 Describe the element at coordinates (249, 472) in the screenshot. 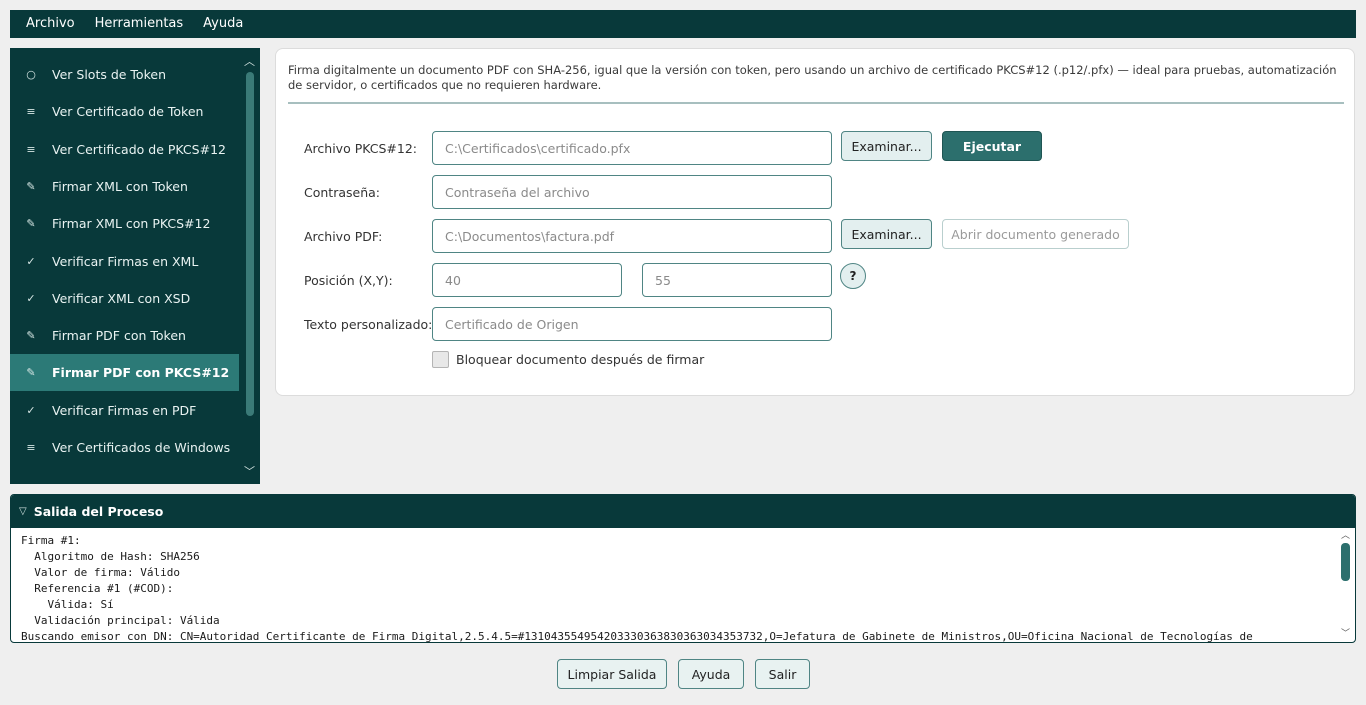

I see `scroll-down-icon: ﹀` at that location.